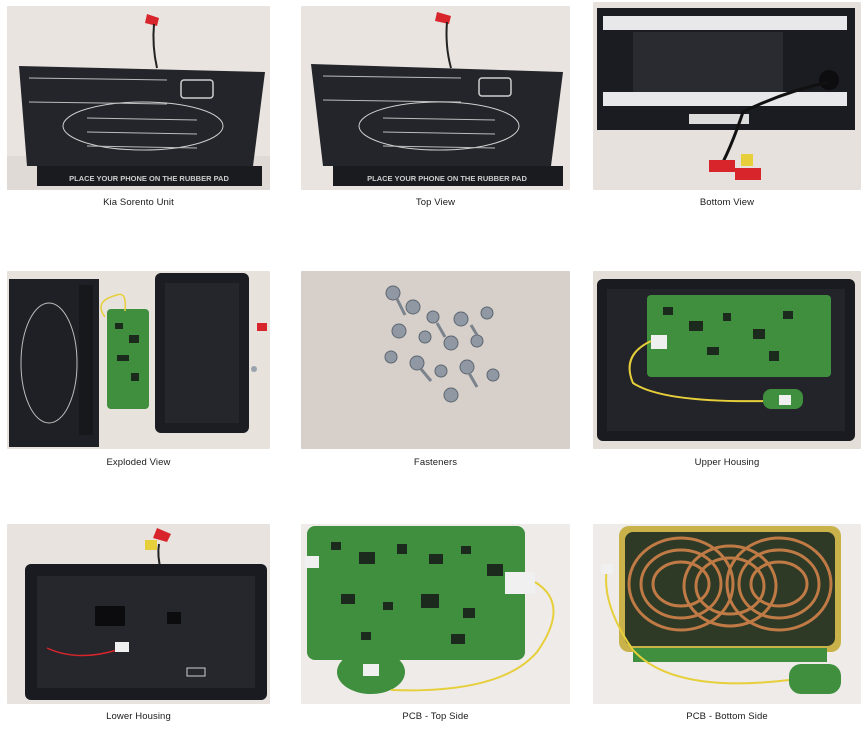  Describe the element at coordinates (435, 614) in the screenshot. I see `pcb-top-photo` at that location.